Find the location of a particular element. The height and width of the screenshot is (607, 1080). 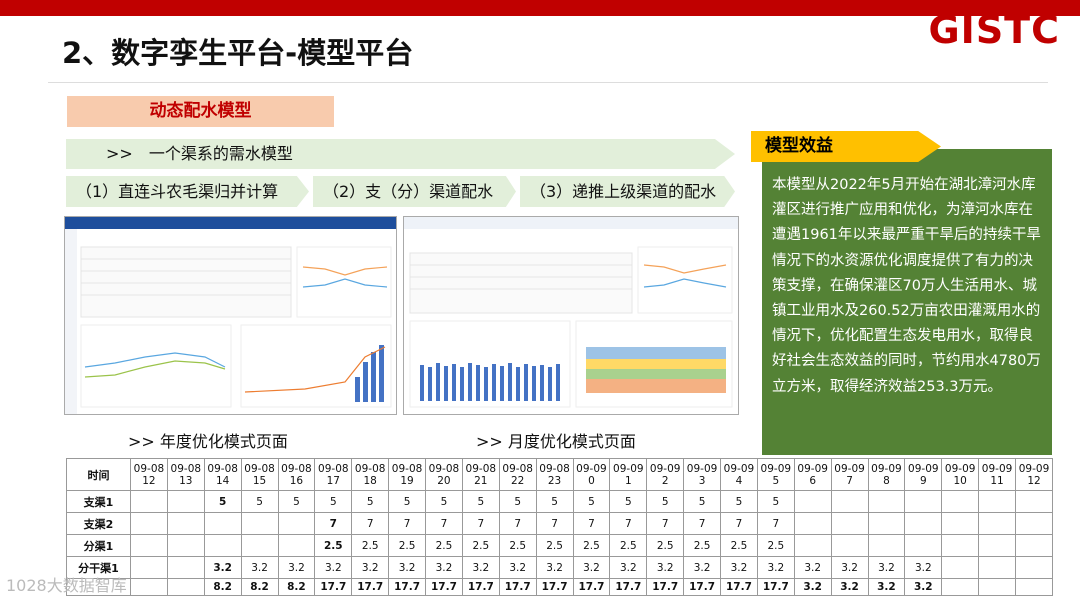

time-cell: 09-08 22 is located at coordinates (517, 474).